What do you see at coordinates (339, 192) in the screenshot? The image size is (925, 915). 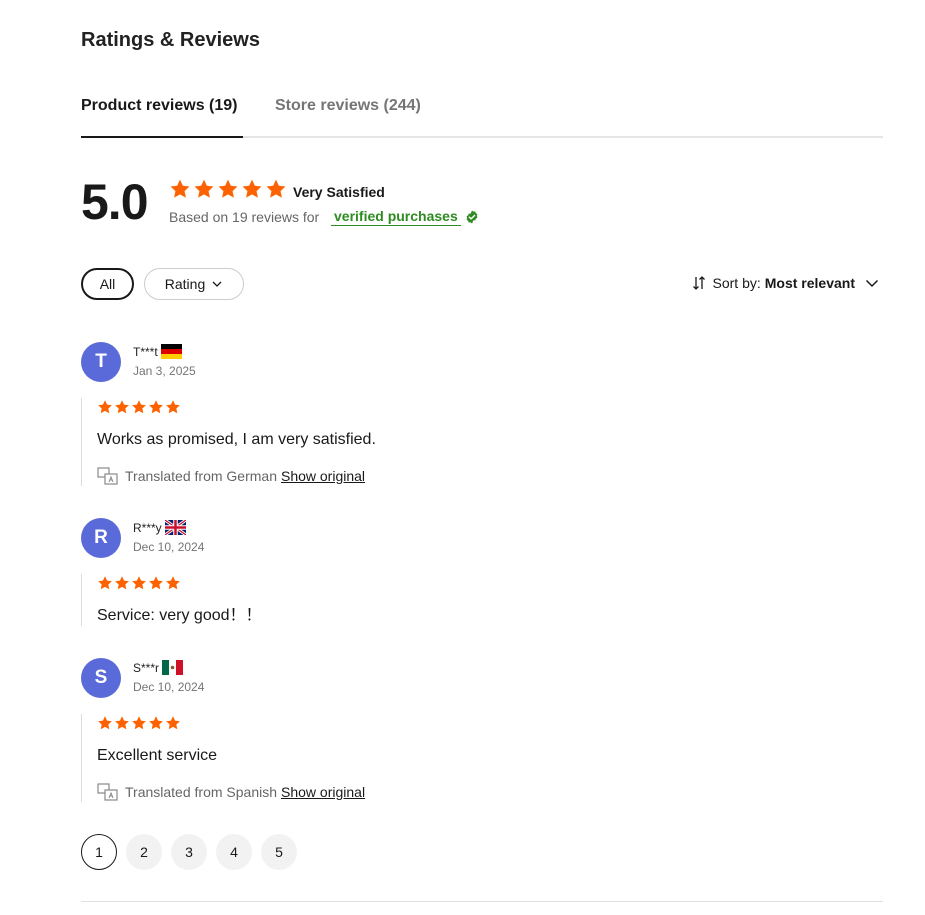 I see `satisfaction-label: Very Satisfied` at bounding box center [339, 192].